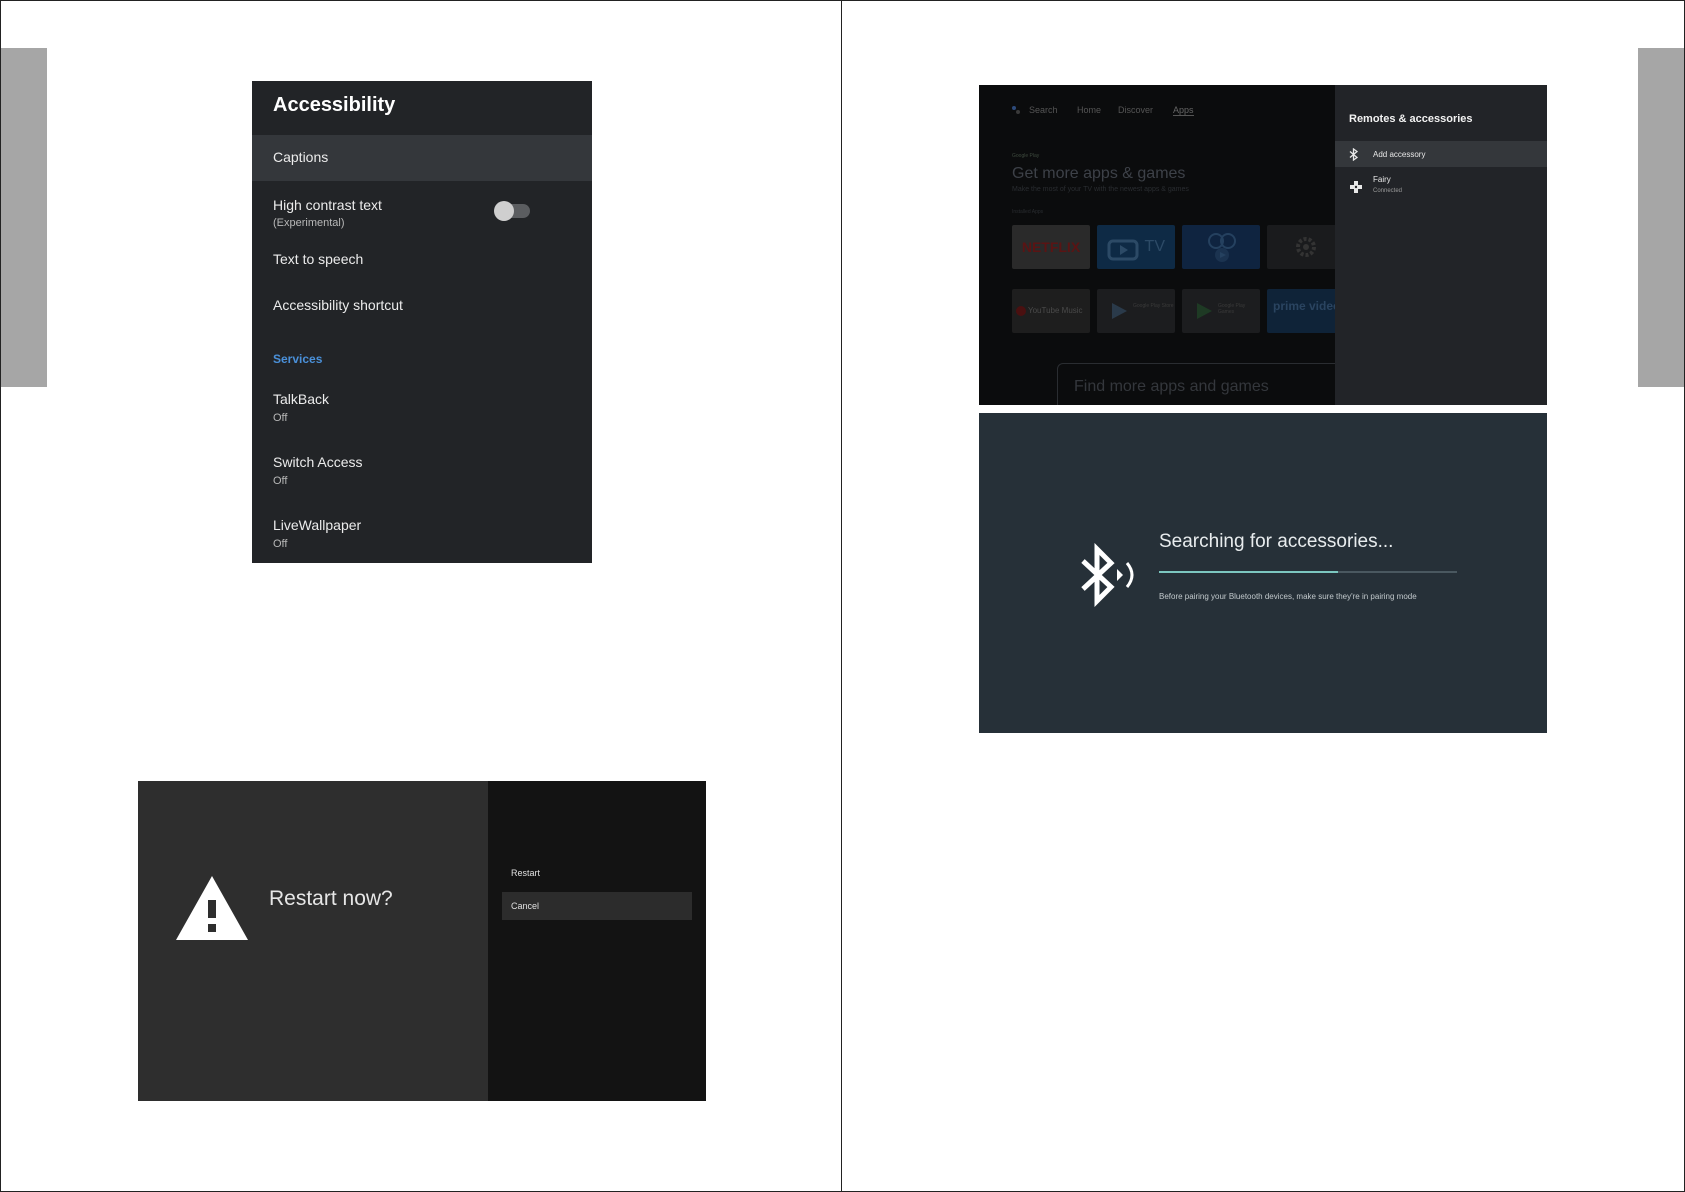 This screenshot has width=1685, height=1192. What do you see at coordinates (334, 105) in the screenshot?
I see `accessibility-title: Accessibility` at bounding box center [334, 105].